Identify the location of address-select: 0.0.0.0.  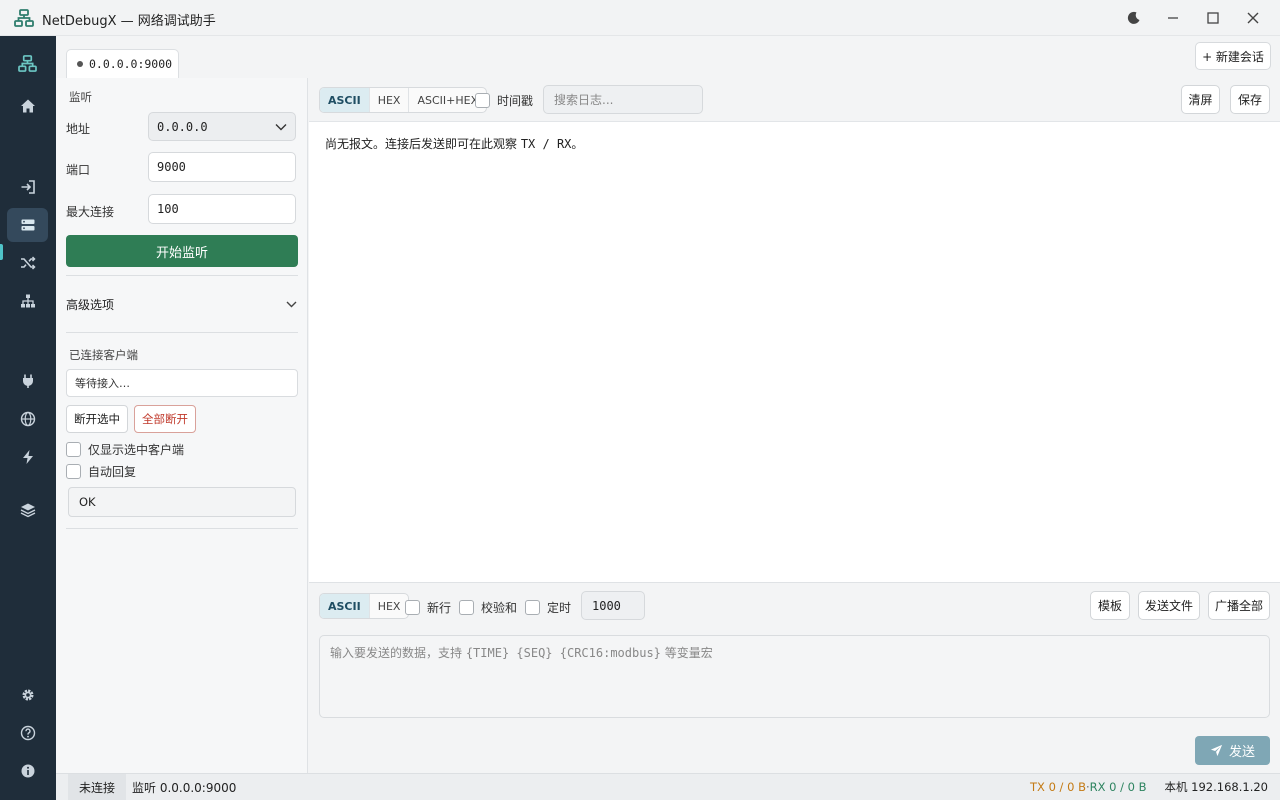
(222, 126).